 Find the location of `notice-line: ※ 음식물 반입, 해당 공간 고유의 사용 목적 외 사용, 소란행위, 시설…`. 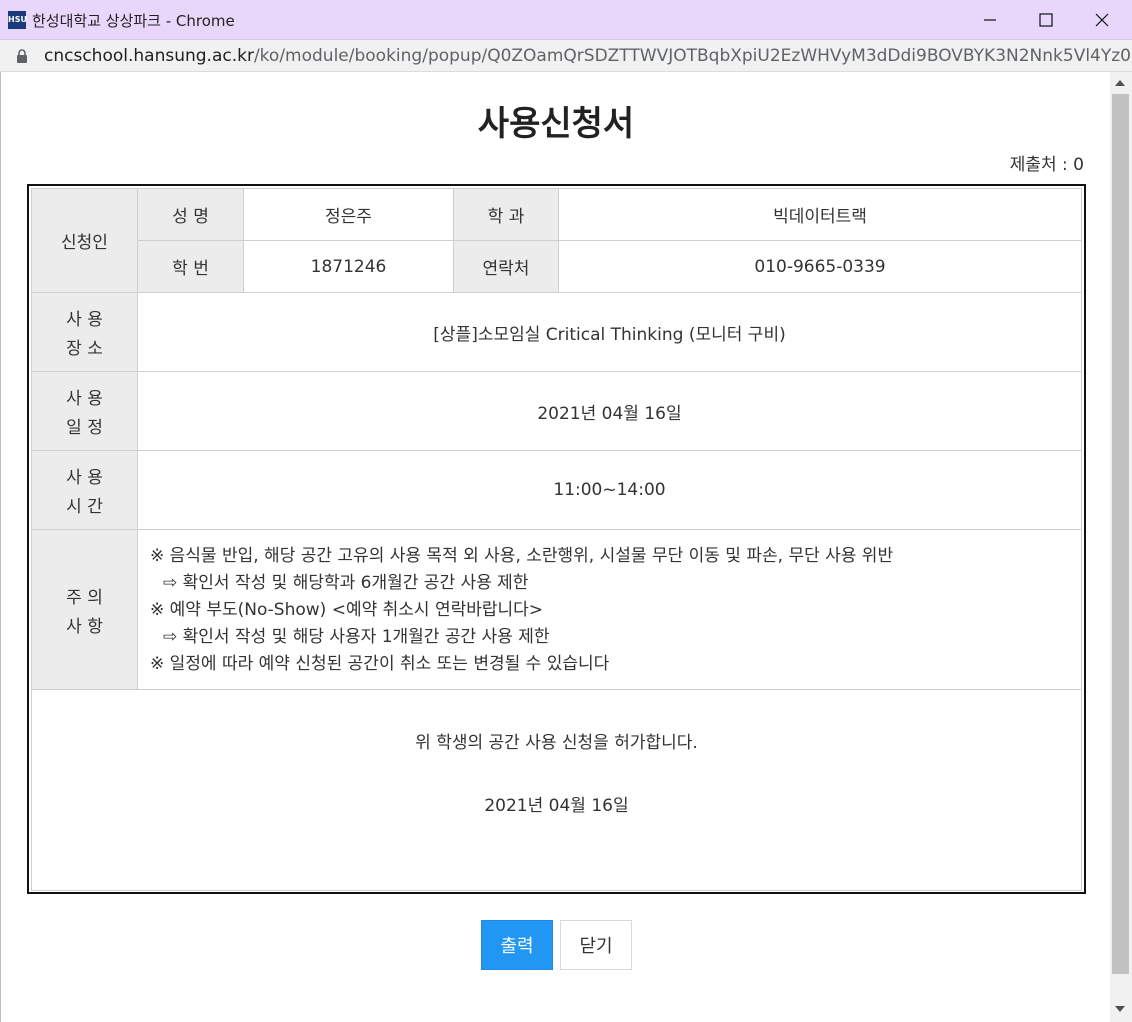

notice-line: ※ 음식물 반입, 해당 공간 고유의 사용 목적 외 사용, 소란행위, 시설… is located at coordinates (522, 556).